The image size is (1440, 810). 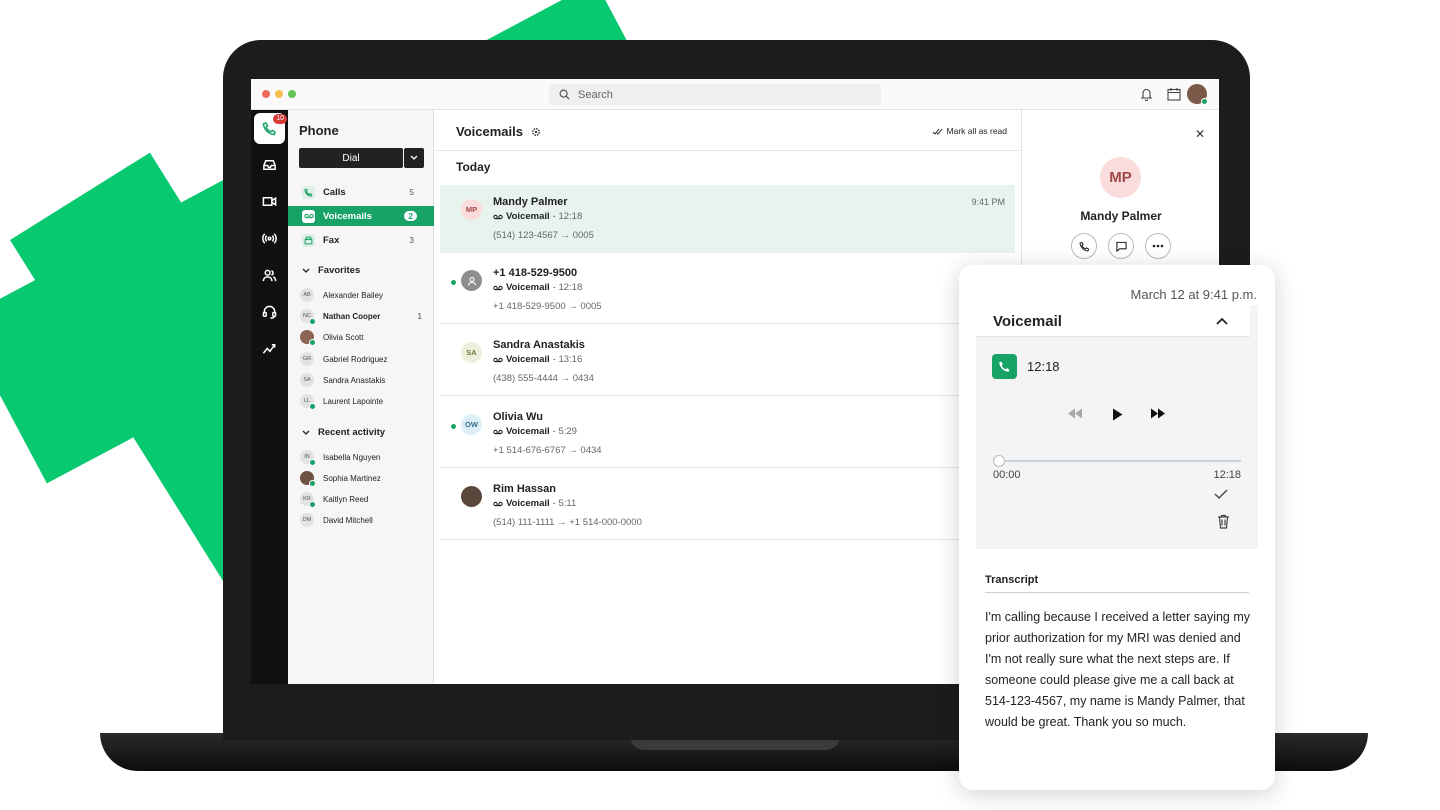 I want to click on contact-count: 1, so click(x=419, y=316).